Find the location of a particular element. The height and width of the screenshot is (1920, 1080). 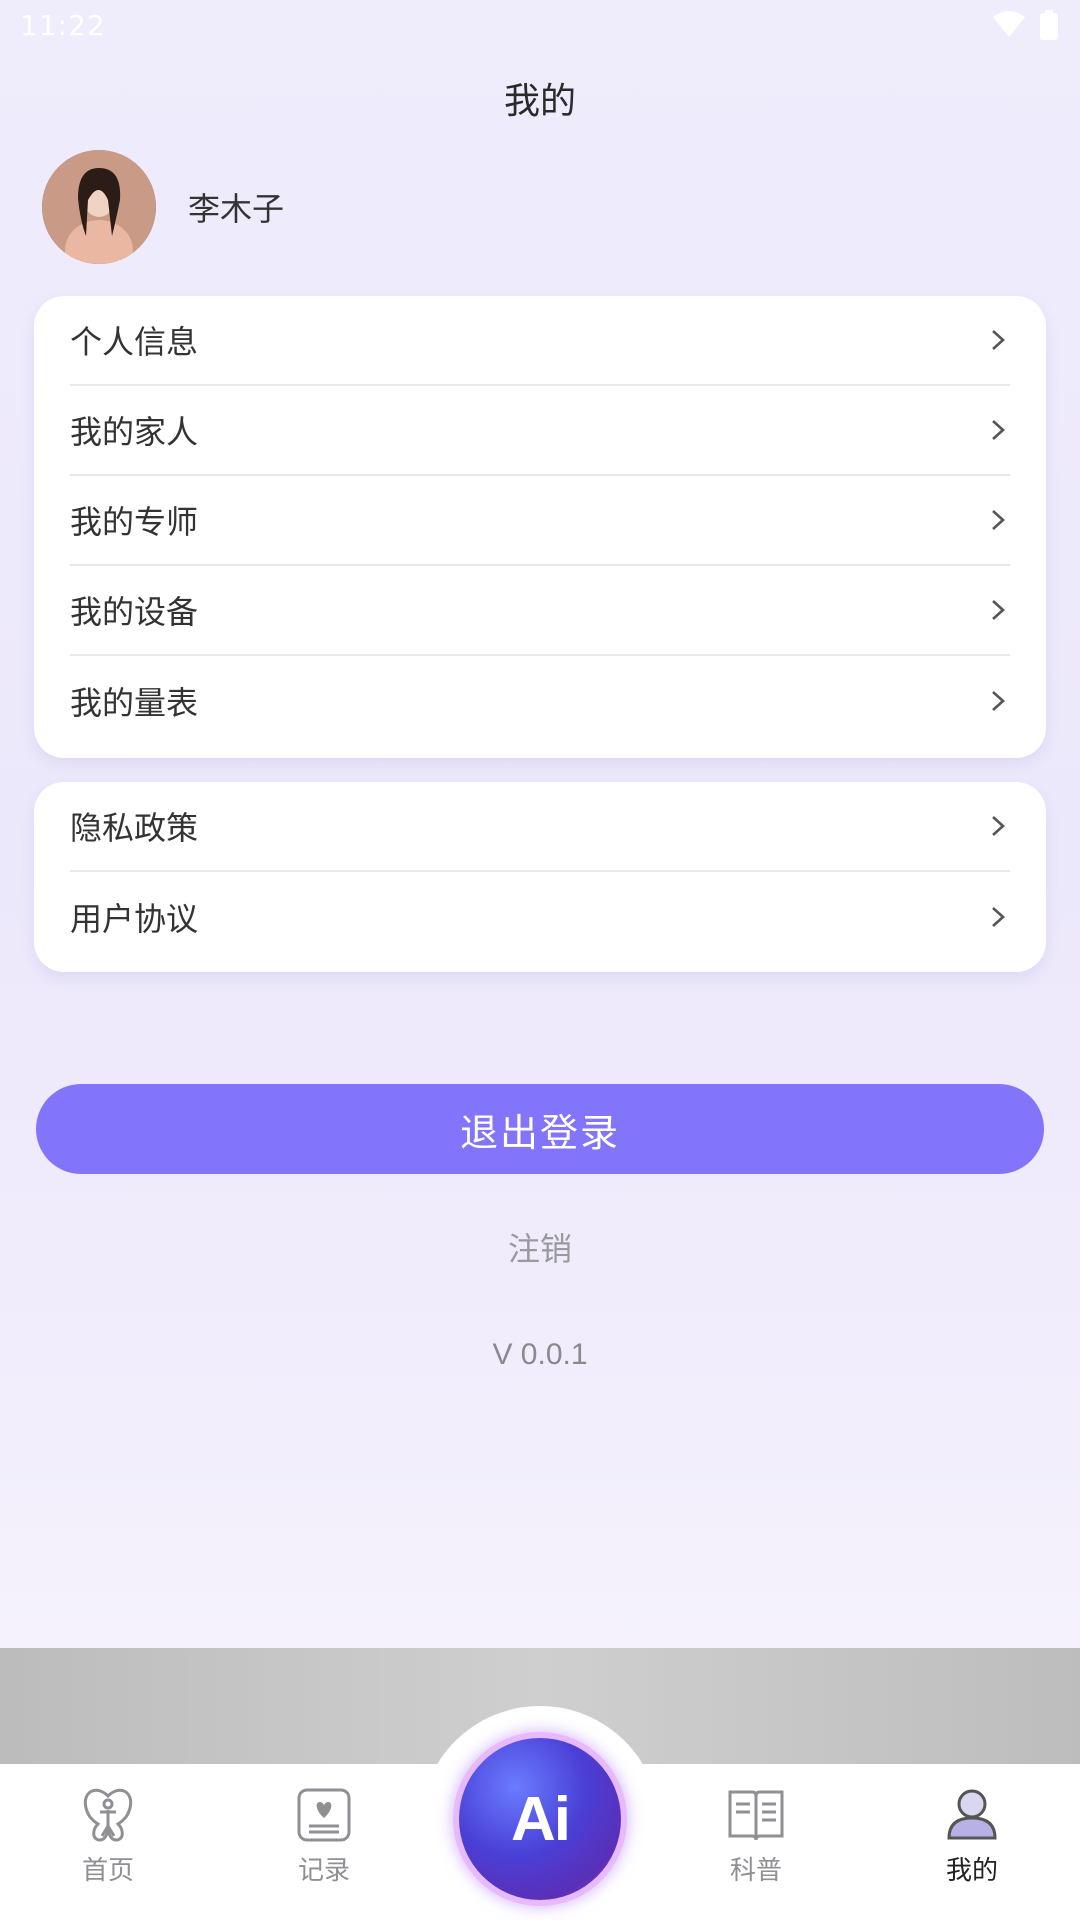

menu-card-legal: 隐私政策 用户协议 is located at coordinates (540, 877).